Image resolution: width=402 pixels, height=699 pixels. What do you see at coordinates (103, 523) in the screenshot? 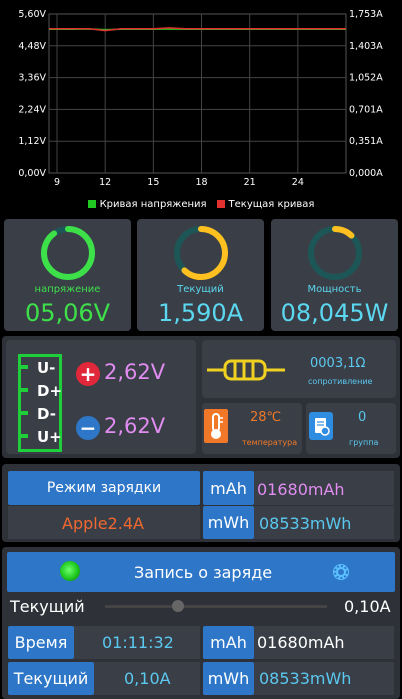
I see `charge-mode-value: Apple2.4A` at bounding box center [103, 523].